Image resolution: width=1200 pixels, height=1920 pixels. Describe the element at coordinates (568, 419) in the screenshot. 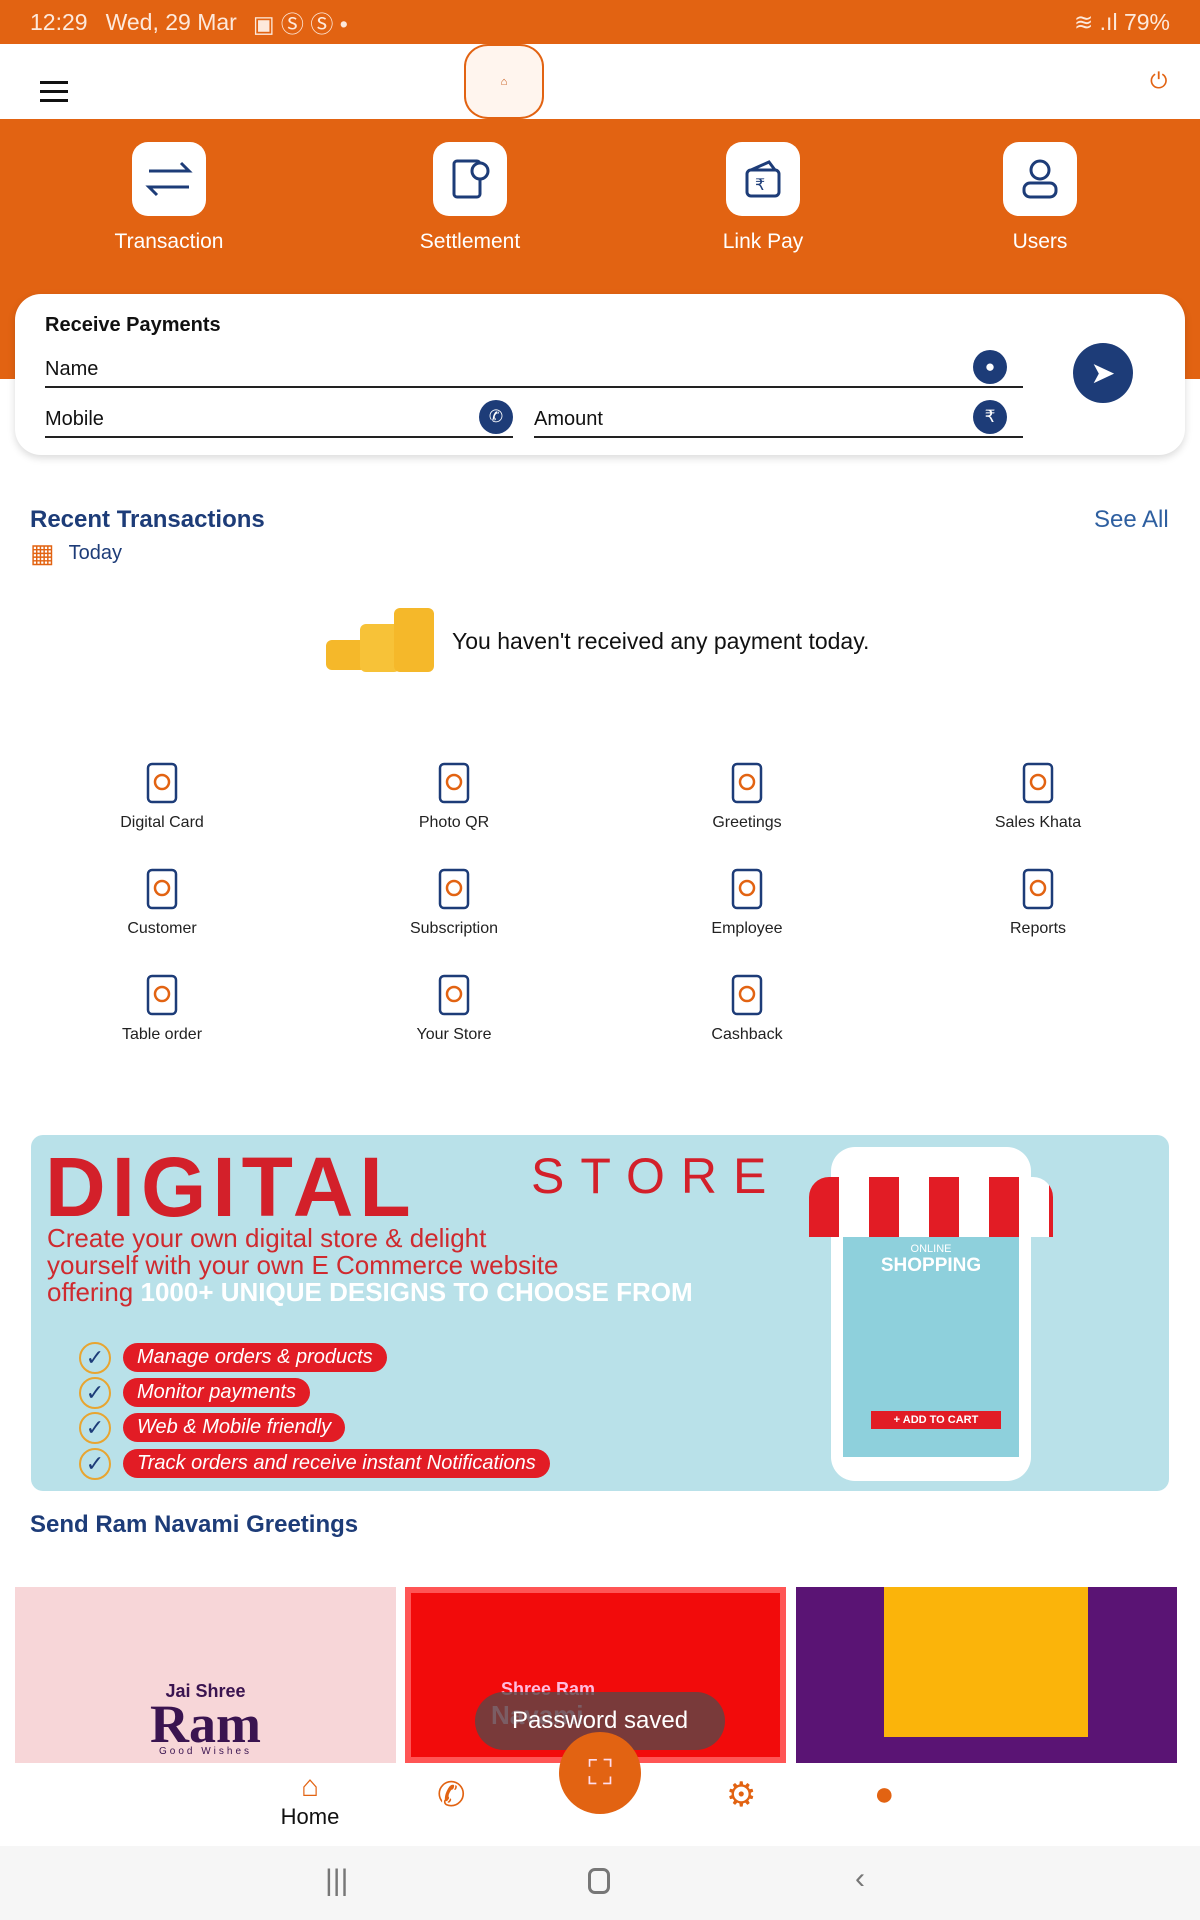

I see `amount-placeholder: Amount` at that location.